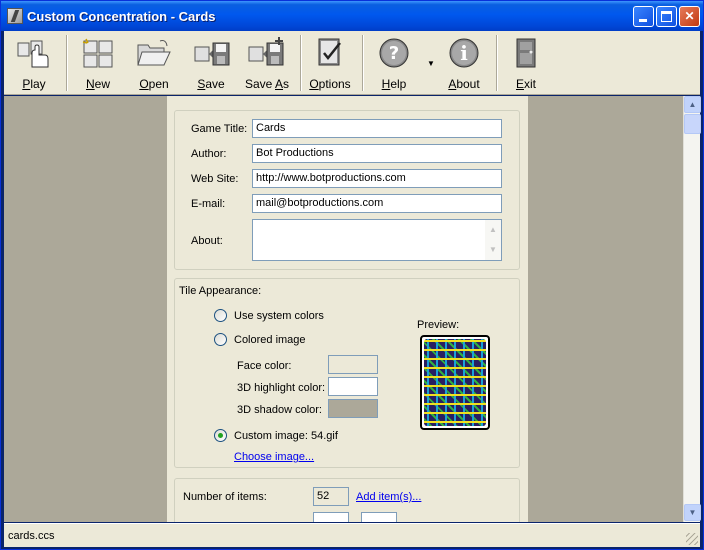 The height and width of the screenshot is (550, 704). I want to click on items-field-cutoff, so click(331, 517).